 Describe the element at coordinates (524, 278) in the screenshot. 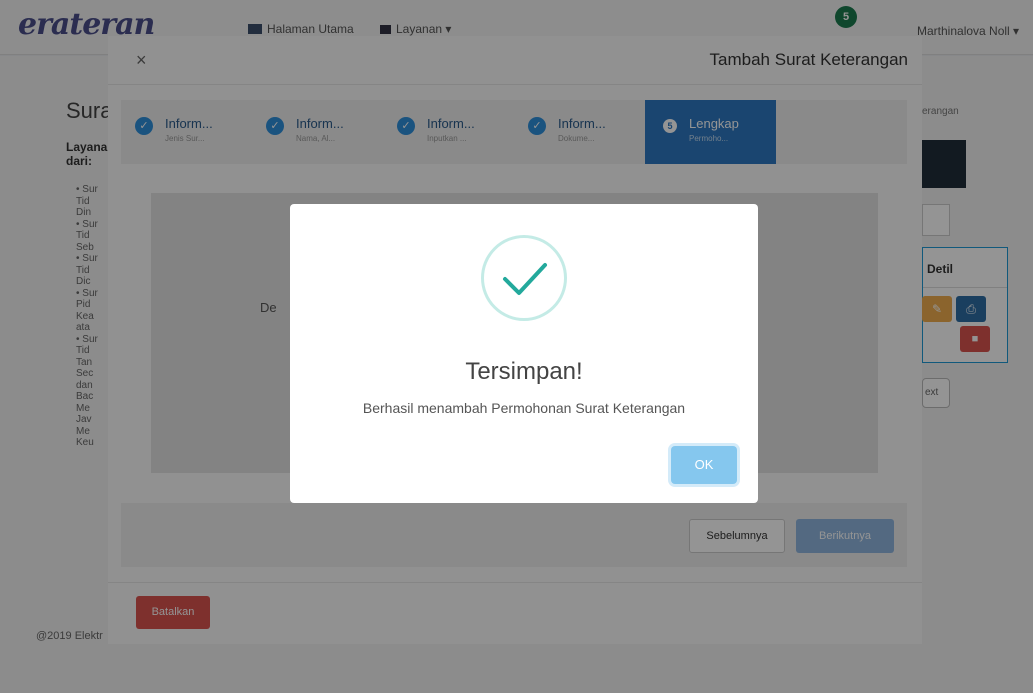

I see `success-check-icon` at that location.